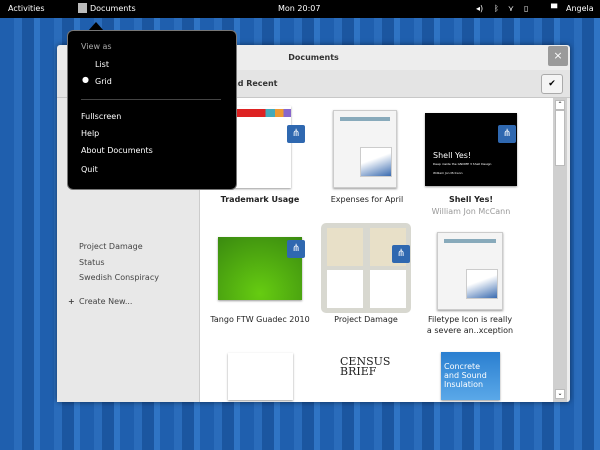  I want to click on menu-item-fullscreen: Fullscreen, so click(101, 116).